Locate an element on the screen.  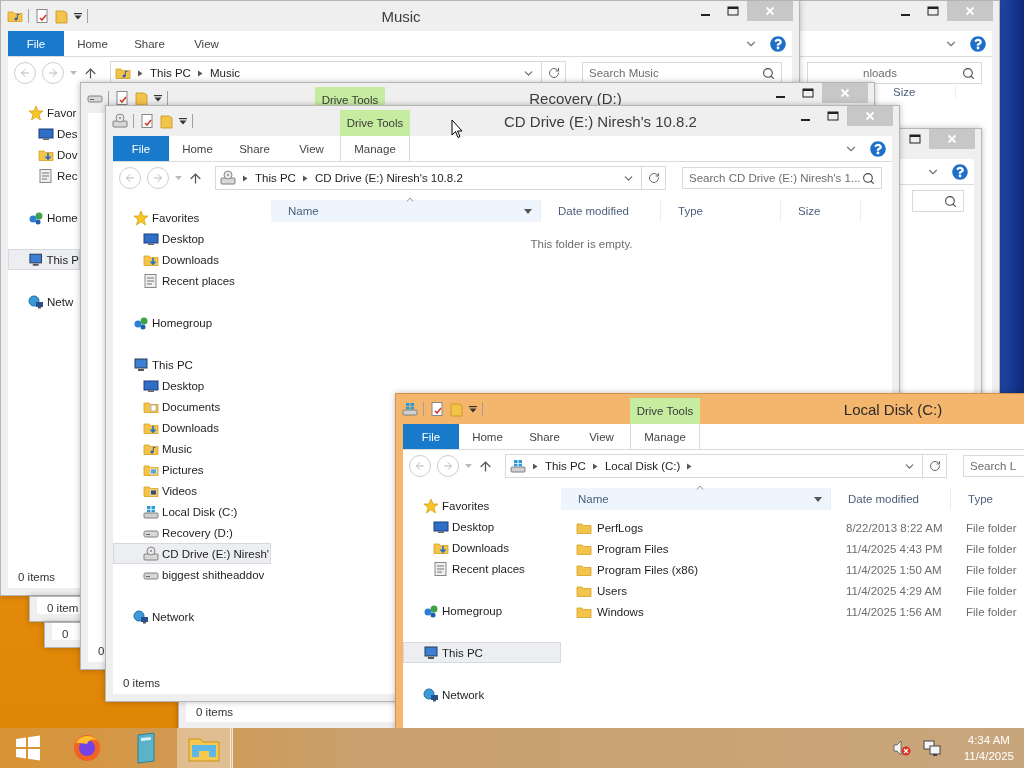
nav-item: This P is located at coordinates (44, 259).